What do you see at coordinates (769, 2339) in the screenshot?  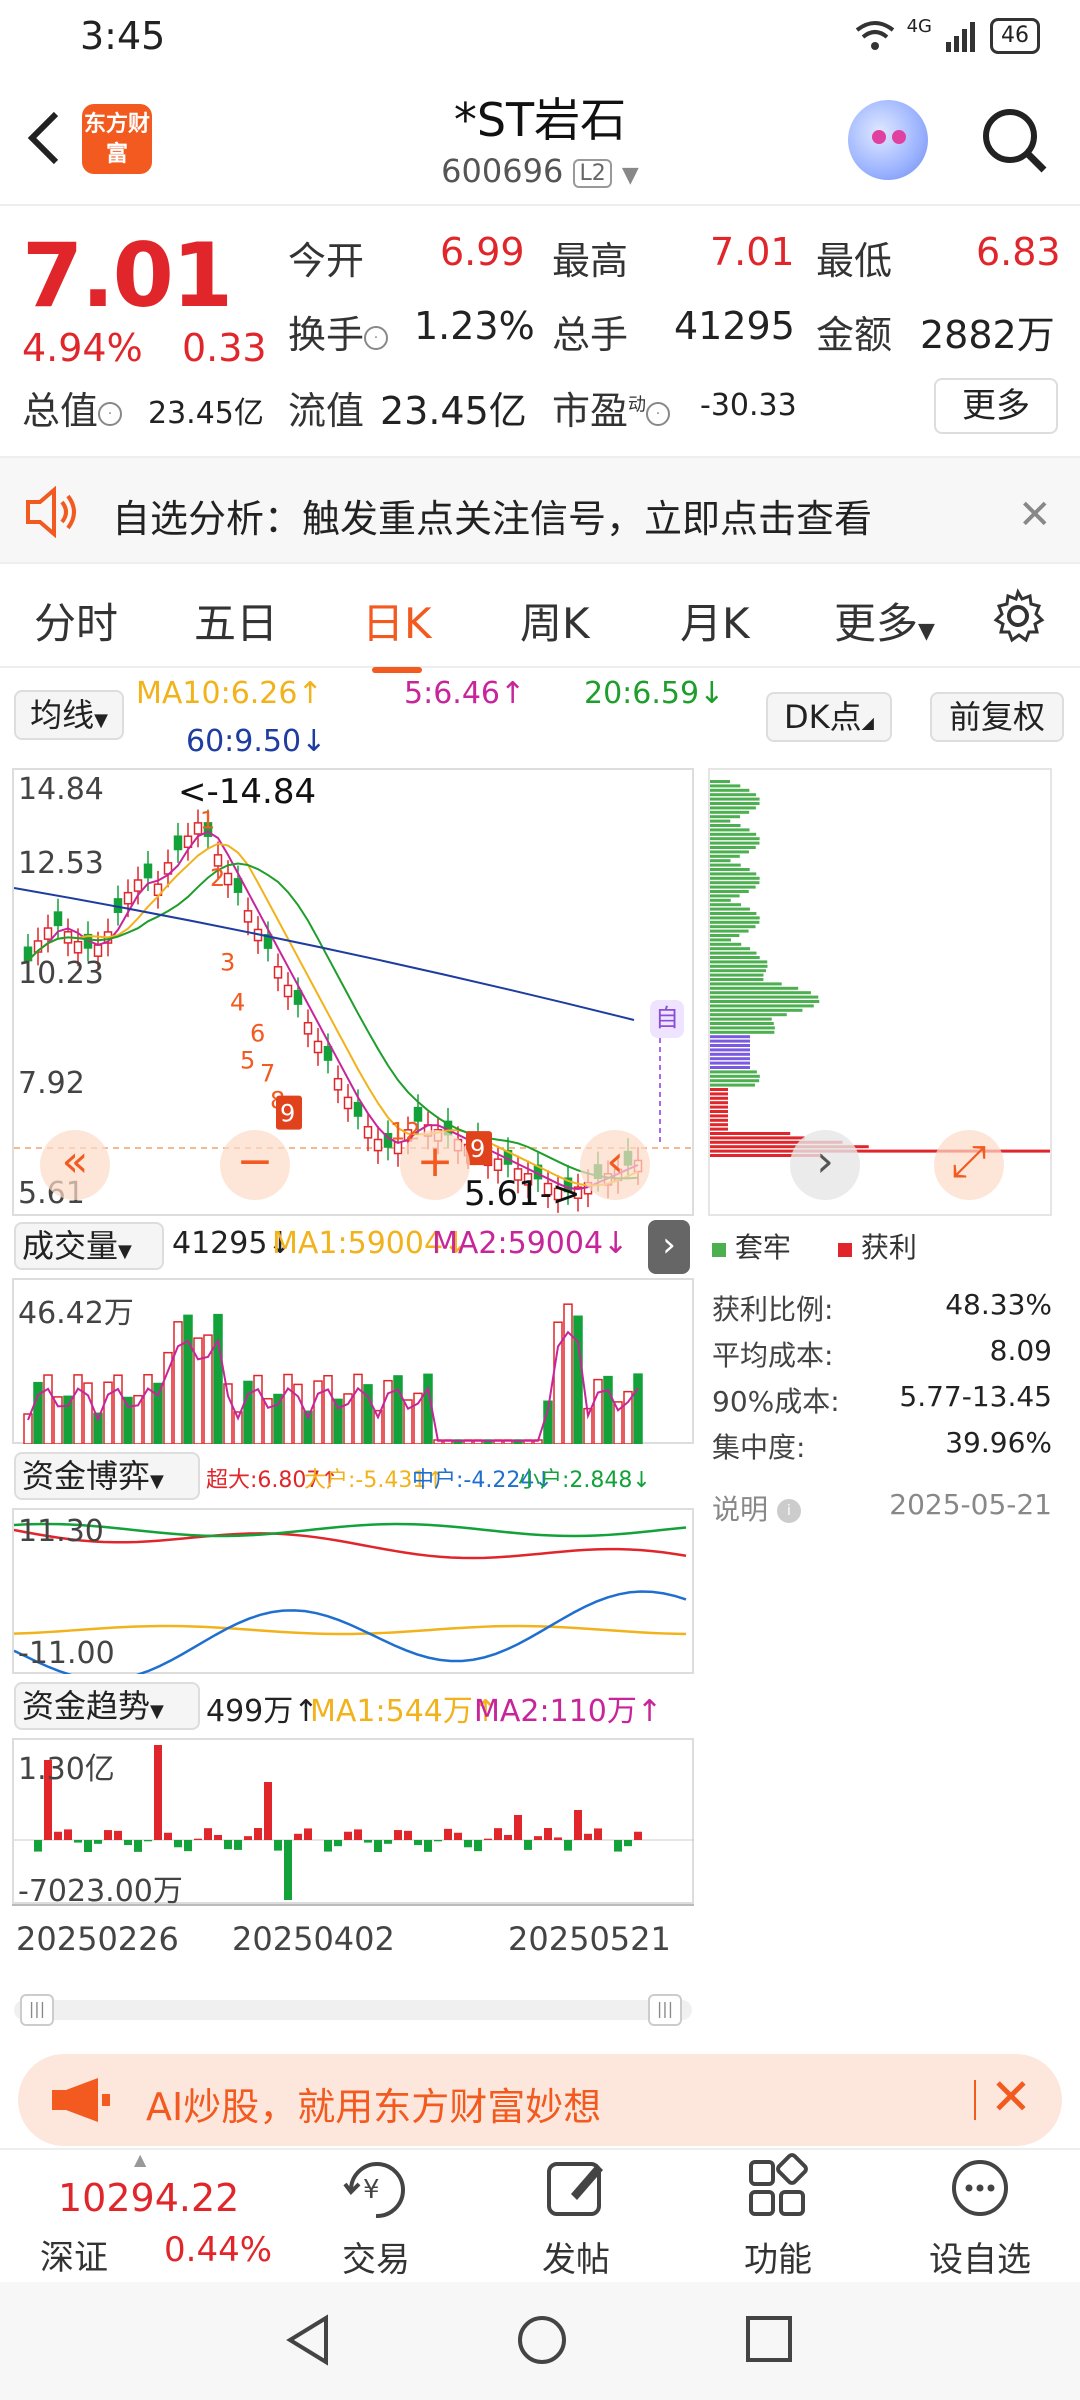 I see `system-recents-icon` at bounding box center [769, 2339].